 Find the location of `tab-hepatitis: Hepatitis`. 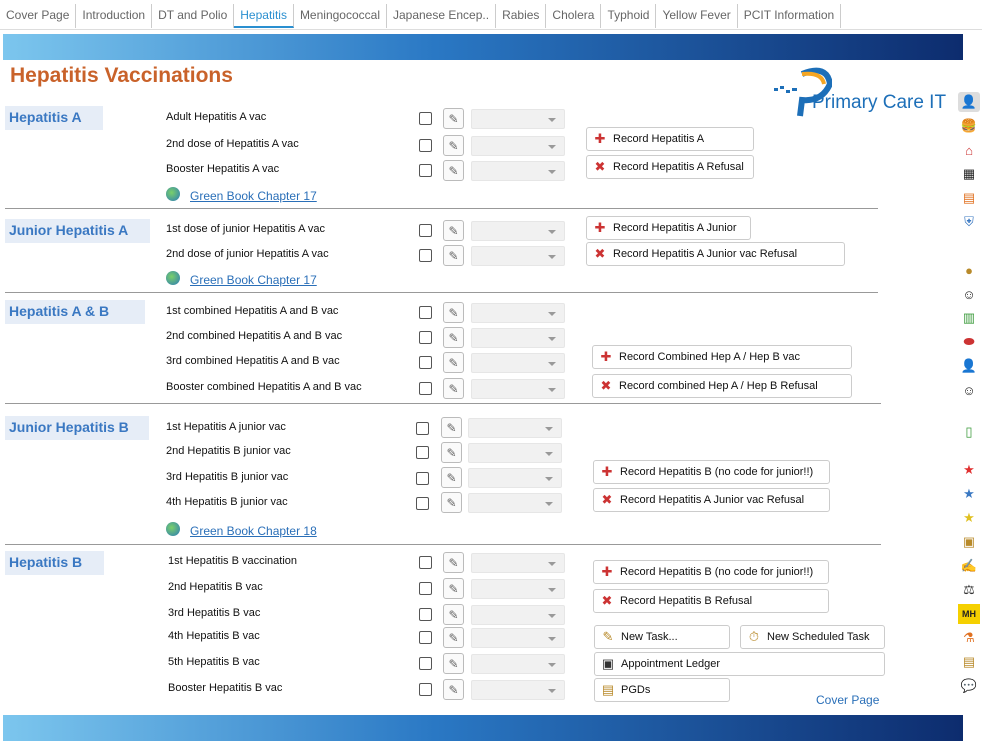

tab-hepatitis: Hepatitis is located at coordinates (264, 16).